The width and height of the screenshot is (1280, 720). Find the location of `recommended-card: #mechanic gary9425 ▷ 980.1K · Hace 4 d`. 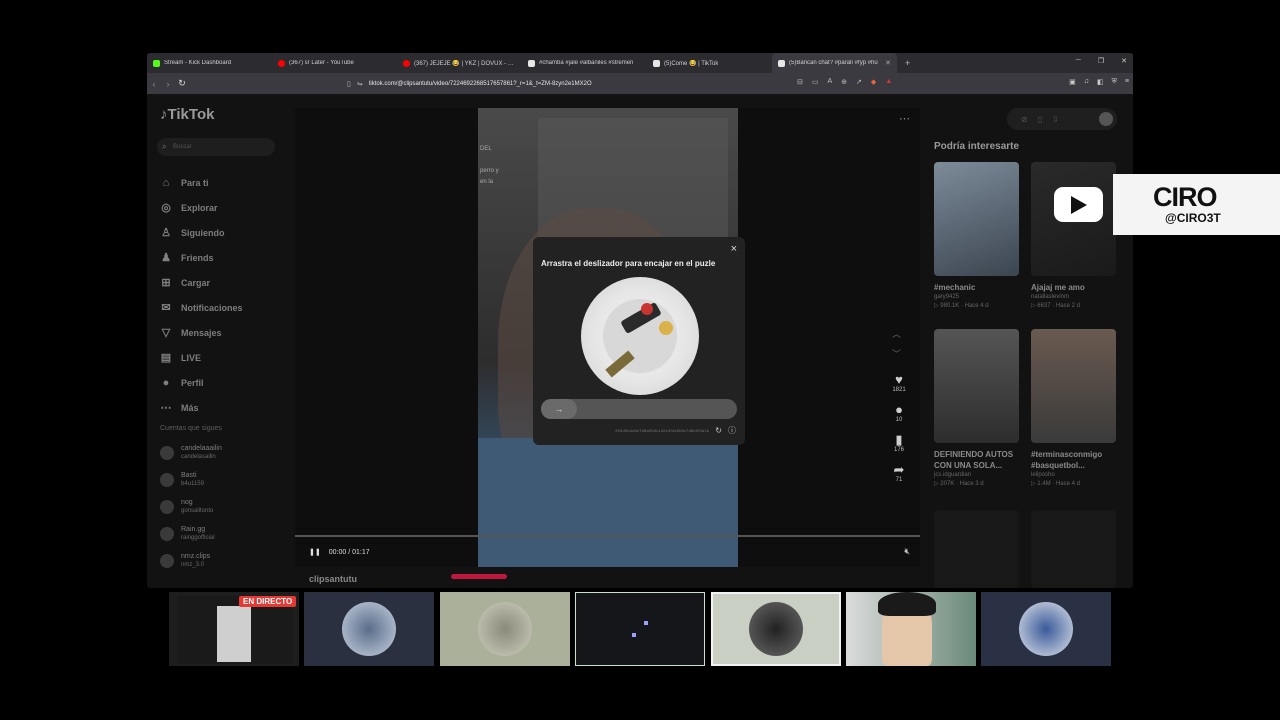

recommended-card: #mechanic gary9425 ▷ 980.1K · Hace 4 d is located at coordinates (976, 236).